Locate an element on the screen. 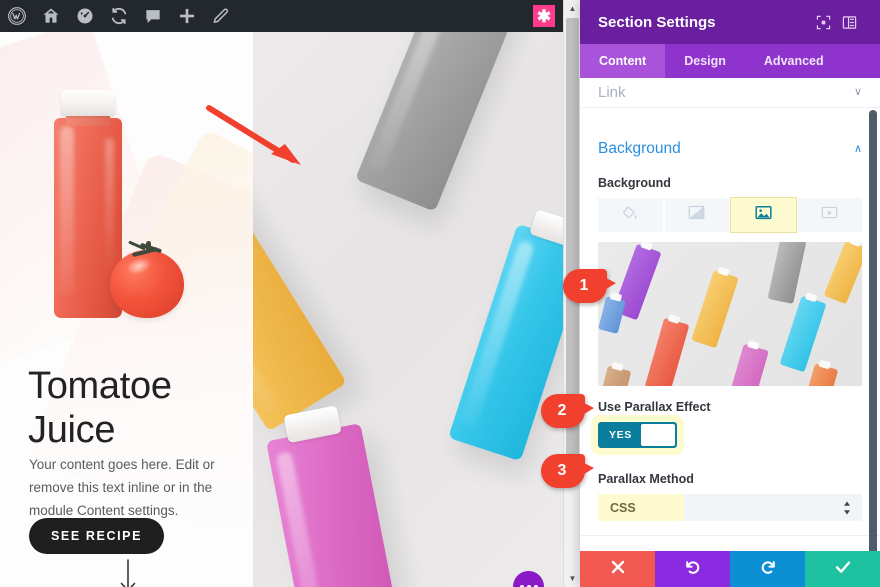  undo-button is located at coordinates (692, 569).